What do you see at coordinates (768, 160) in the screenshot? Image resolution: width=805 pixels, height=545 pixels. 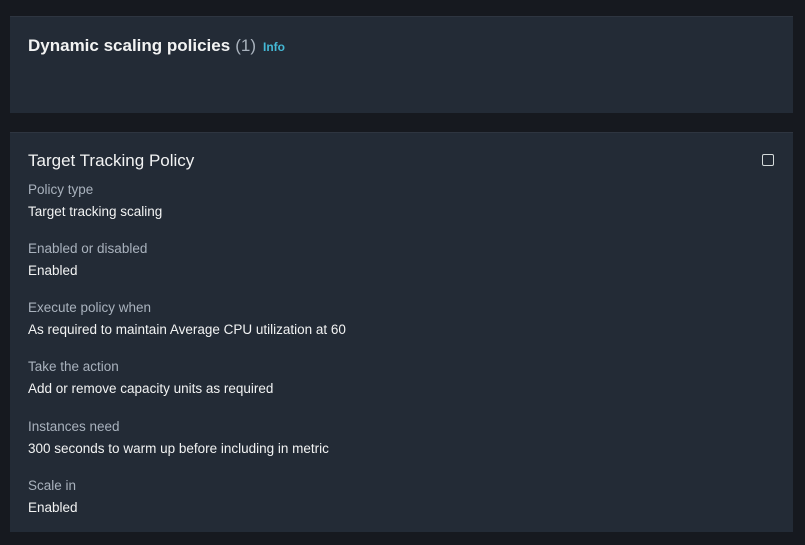 I see `policy-select-checkbox` at bounding box center [768, 160].